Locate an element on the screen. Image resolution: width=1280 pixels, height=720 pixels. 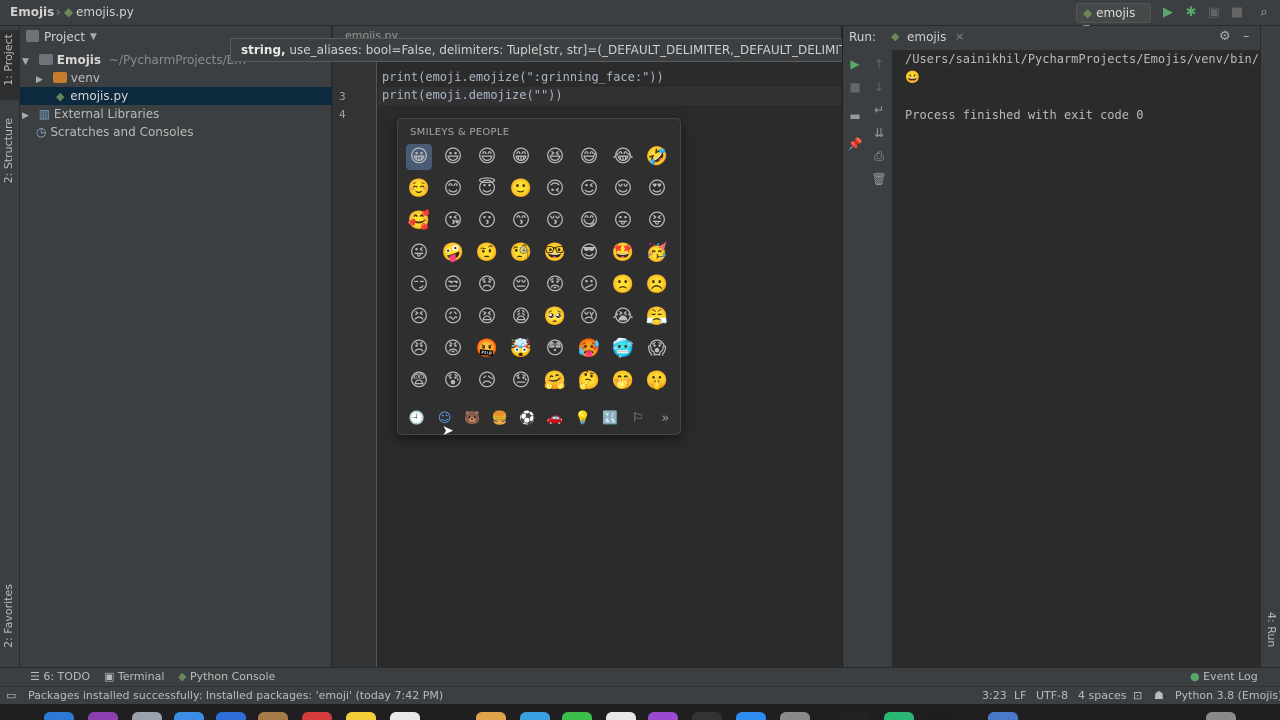
emoji-option: 😖 is located at coordinates (453, 317).